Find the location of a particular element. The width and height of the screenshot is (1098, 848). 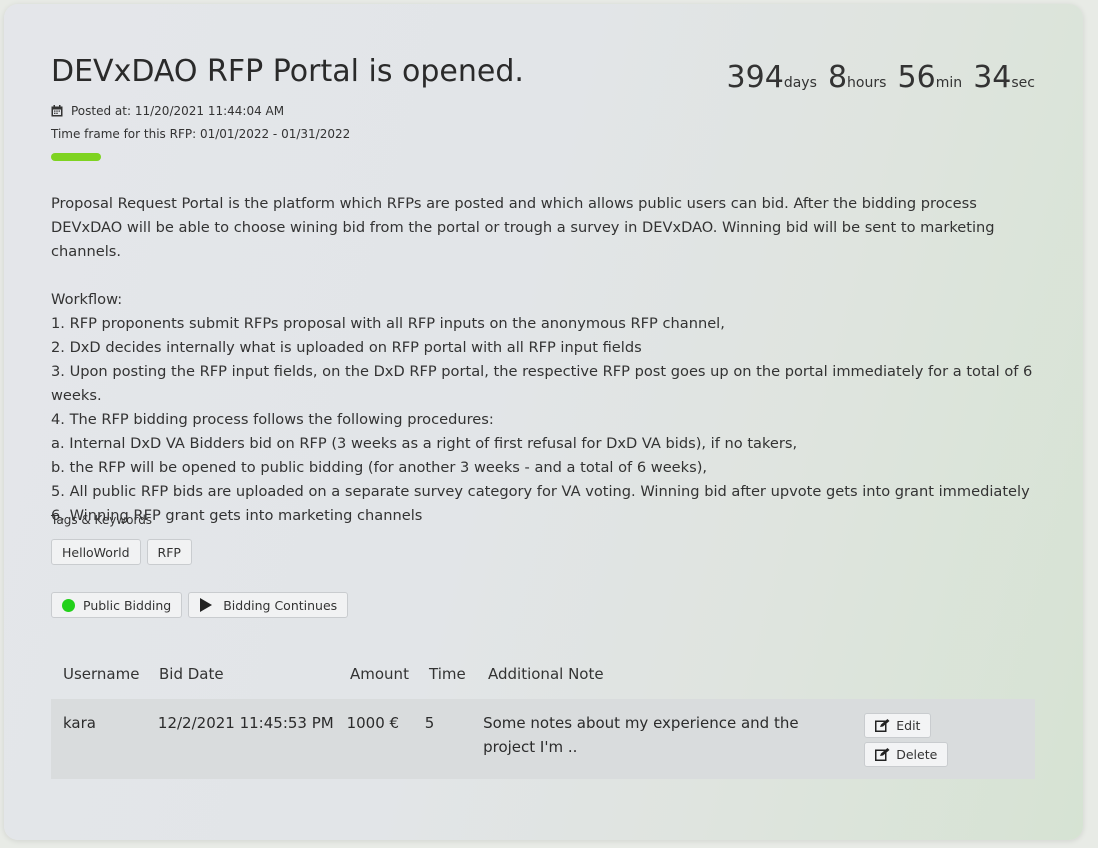

bidding-continues-badge: Bidding Continues is located at coordinates (268, 605).